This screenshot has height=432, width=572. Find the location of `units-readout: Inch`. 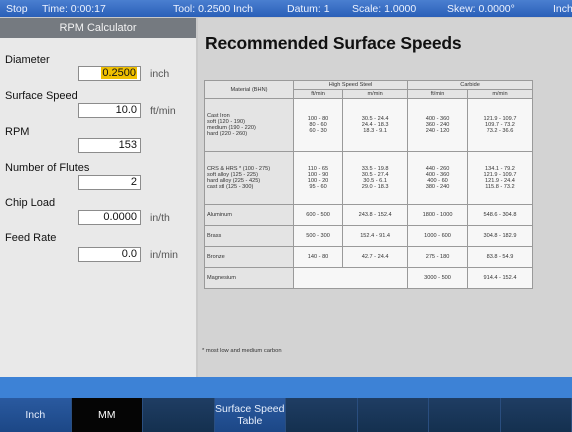

units-readout: Inch is located at coordinates (562, 9).